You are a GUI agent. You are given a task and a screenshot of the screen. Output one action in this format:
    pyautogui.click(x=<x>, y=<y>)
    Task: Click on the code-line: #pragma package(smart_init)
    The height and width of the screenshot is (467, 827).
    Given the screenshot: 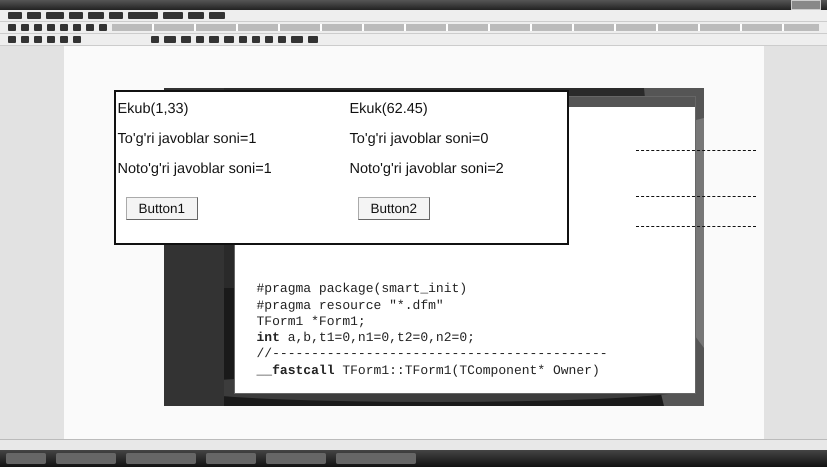 What is the action you would take?
    pyautogui.click(x=362, y=289)
    